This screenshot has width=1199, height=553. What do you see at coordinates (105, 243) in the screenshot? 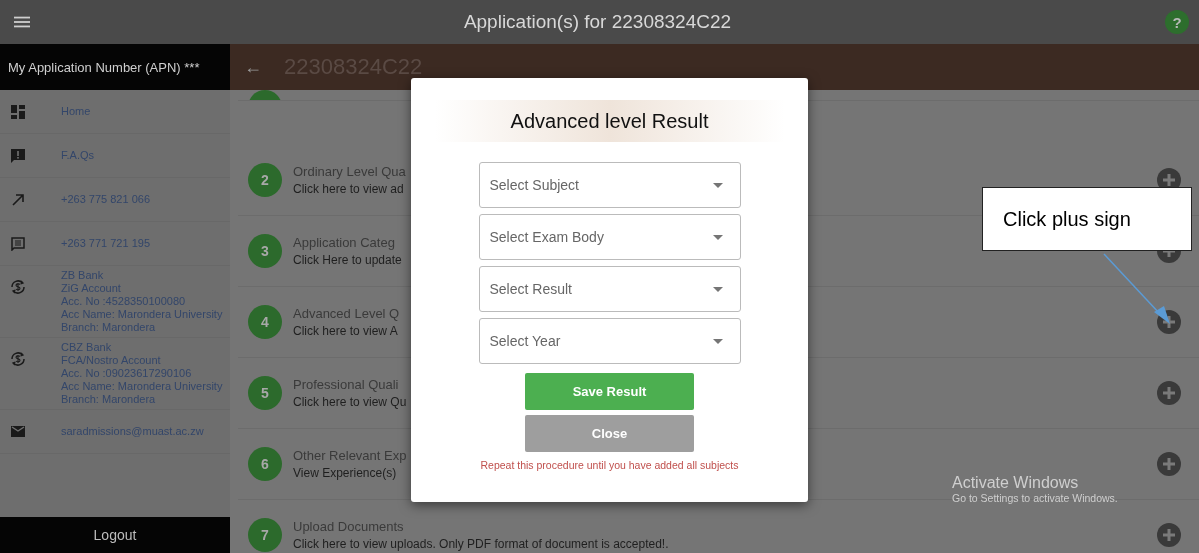
I see `sidebar-link: +263 771 721 195` at bounding box center [105, 243].